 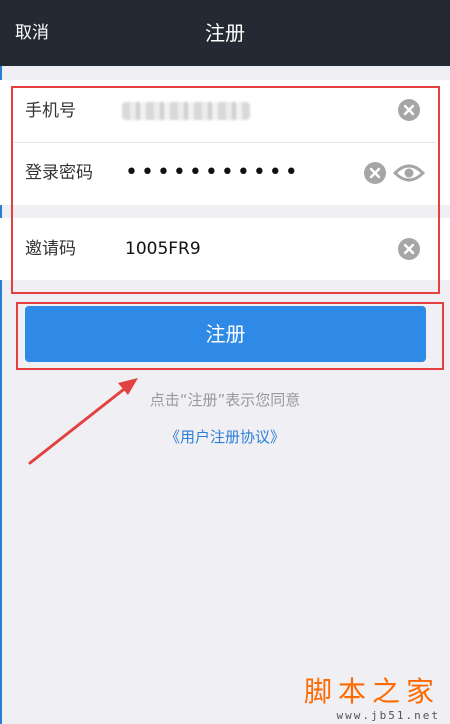 I want to click on watermark-title: 脚本之家, so click(x=371, y=691).